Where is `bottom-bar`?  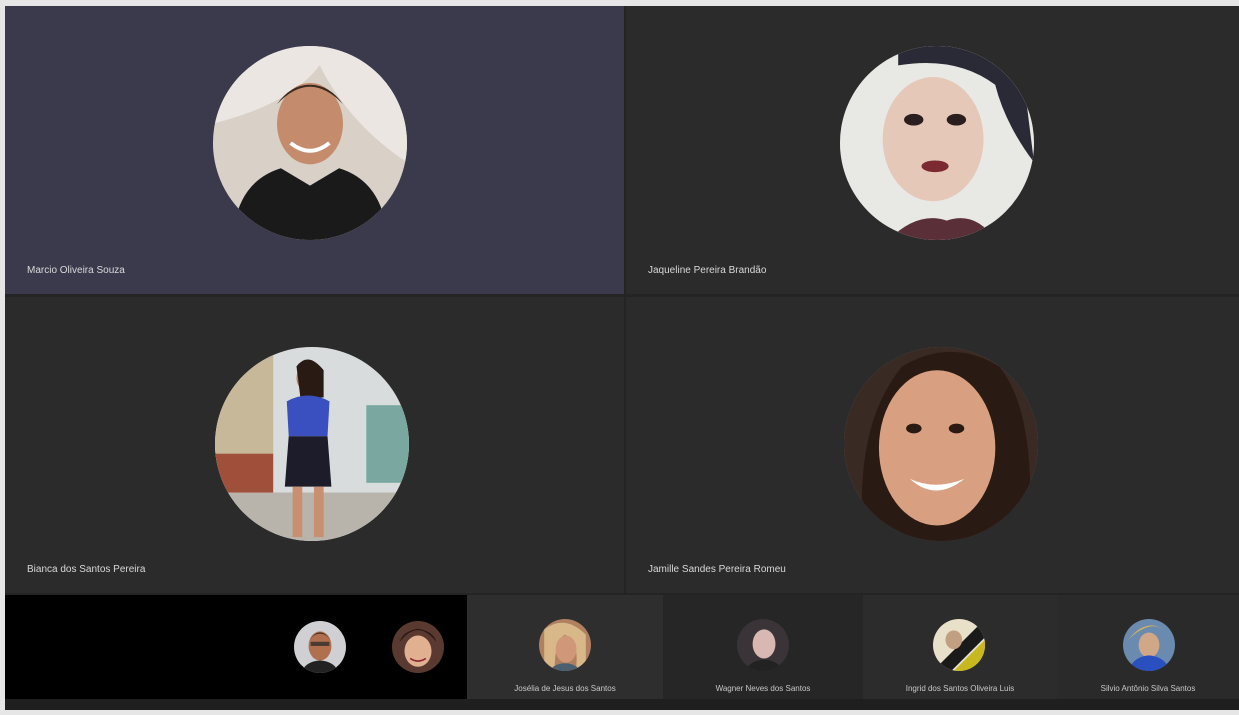
bottom-bar is located at coordinates (622, 704).